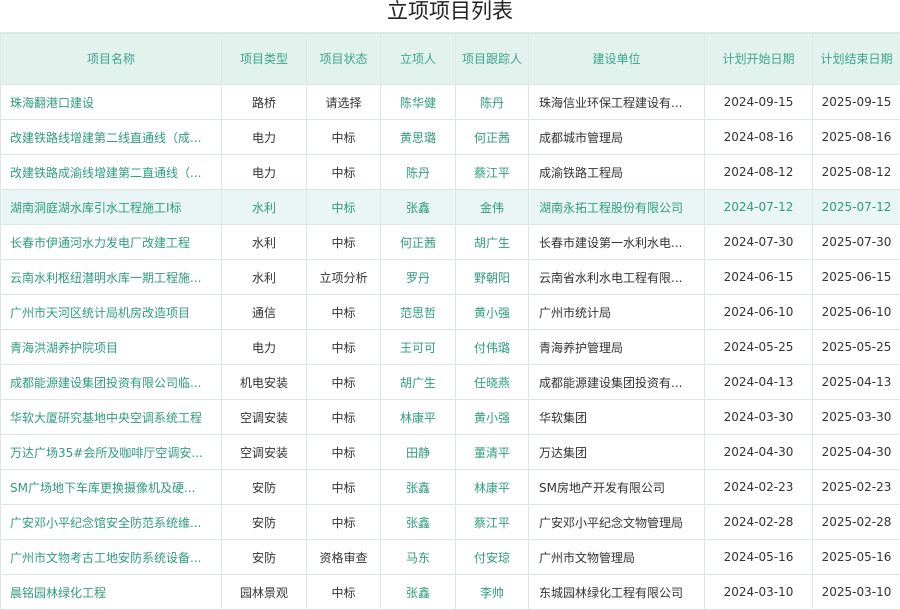 The image size is (900, 610). What do you see at coordinates (264, 487) in the screenshot?
I see `project-type-cell: 安防` at bounding box center [264, 487].